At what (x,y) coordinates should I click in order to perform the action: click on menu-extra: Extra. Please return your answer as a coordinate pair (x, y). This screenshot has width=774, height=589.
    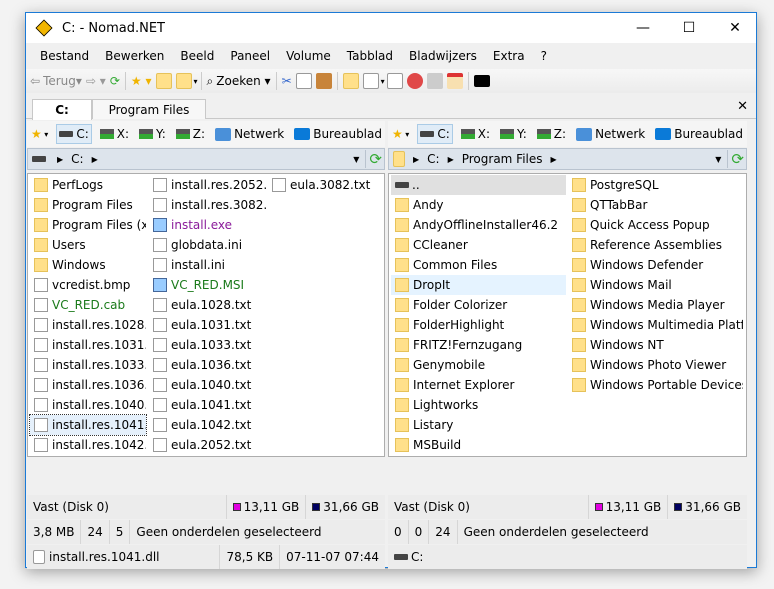
    Looking at the image, I should click on (509, 56).